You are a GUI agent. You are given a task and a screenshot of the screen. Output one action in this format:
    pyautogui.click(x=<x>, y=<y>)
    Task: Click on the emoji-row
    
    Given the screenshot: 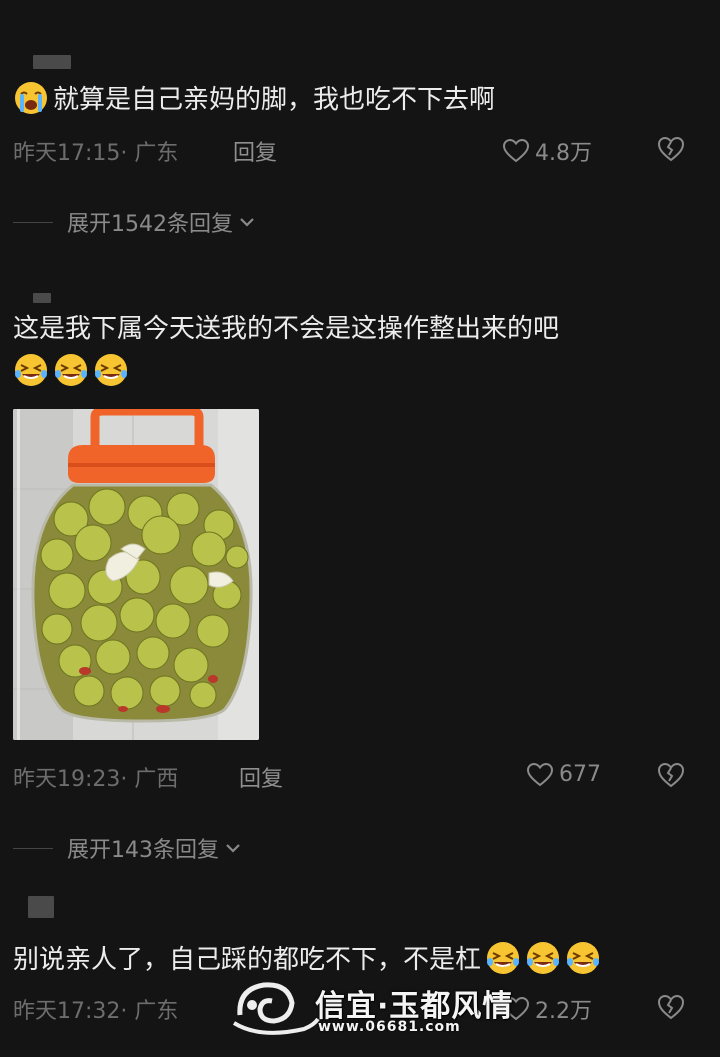 What is the action you would take?
    pyautogui.click(x=73, y=370)
    